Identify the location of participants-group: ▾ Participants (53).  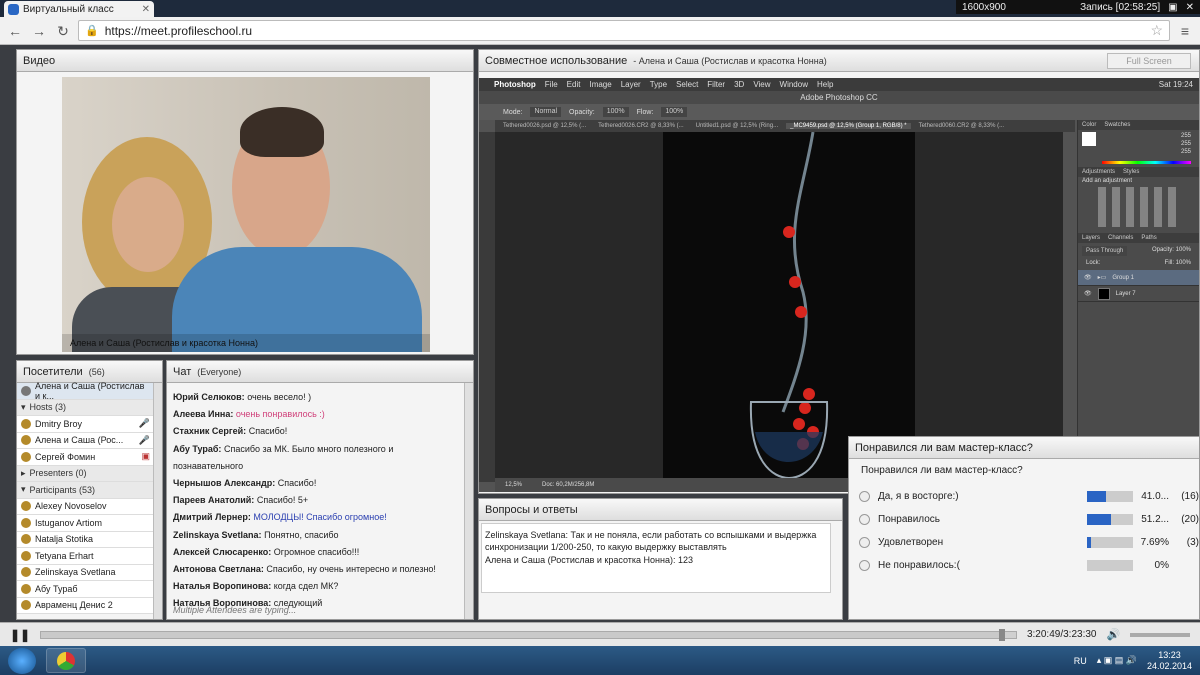
(85, 490).